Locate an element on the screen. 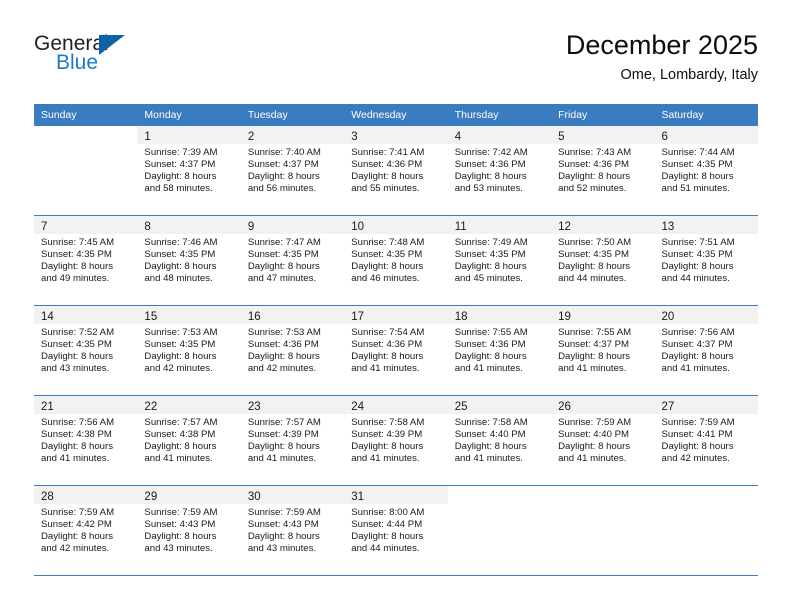  day-number: 26 is located at coordinates (564, 407).